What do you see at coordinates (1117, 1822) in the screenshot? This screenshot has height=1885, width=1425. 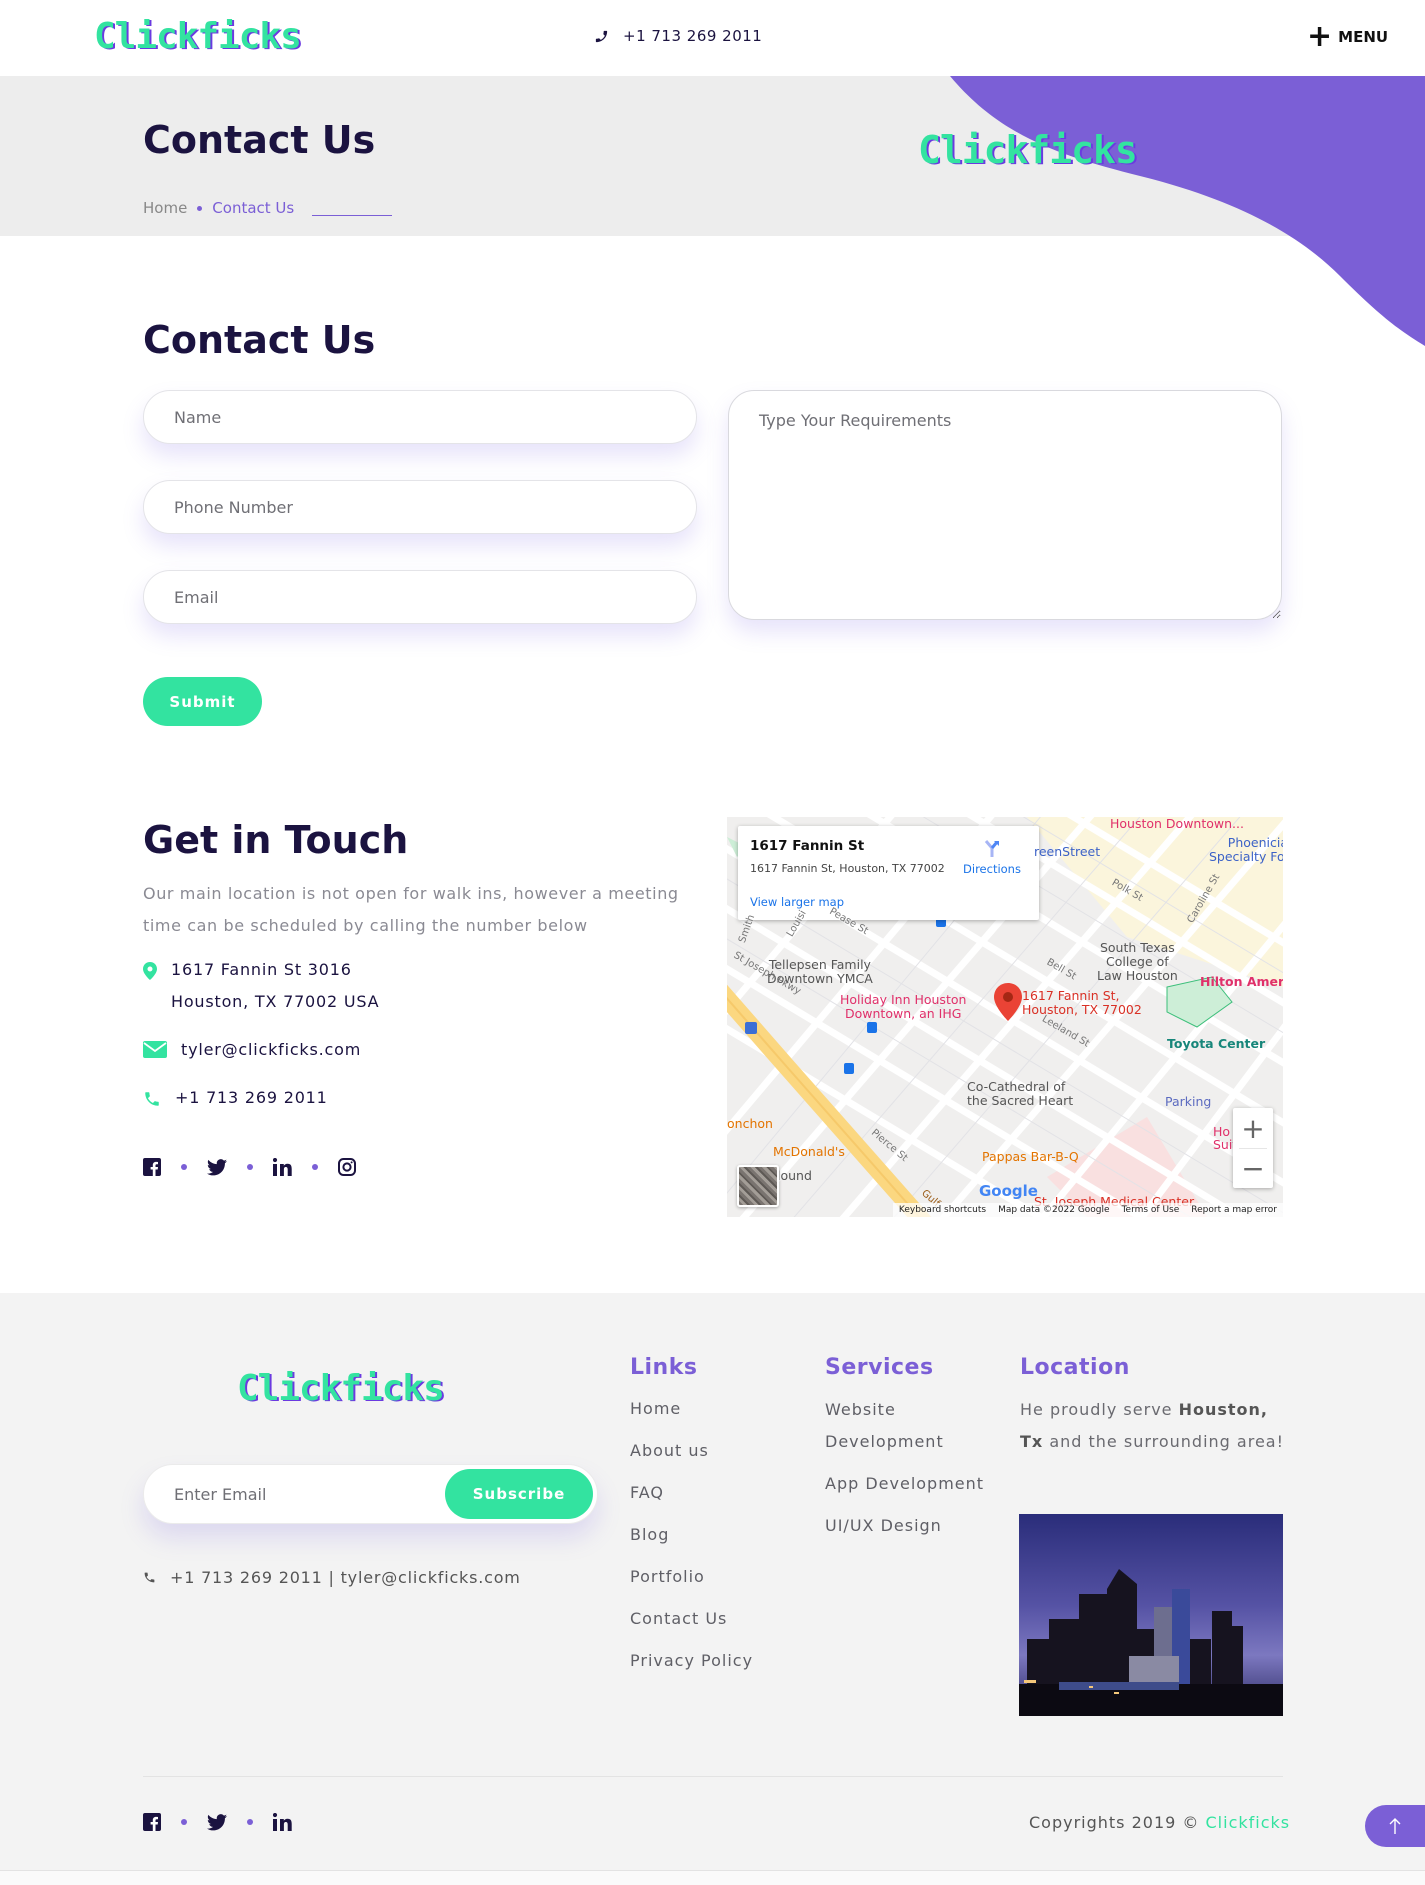 I see `copyright-text: Copyrights 2019 ©` at bounding box center [1117, 1822].